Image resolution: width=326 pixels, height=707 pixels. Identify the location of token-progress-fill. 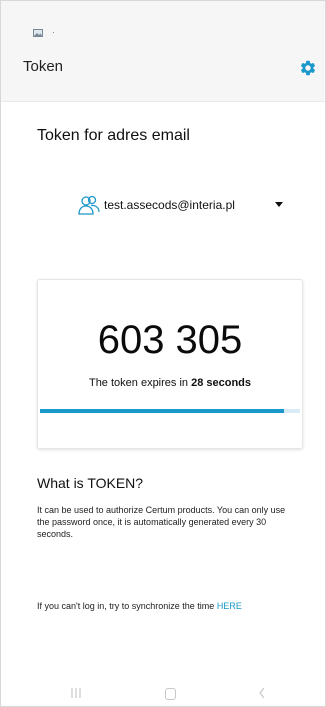
(162, 411).